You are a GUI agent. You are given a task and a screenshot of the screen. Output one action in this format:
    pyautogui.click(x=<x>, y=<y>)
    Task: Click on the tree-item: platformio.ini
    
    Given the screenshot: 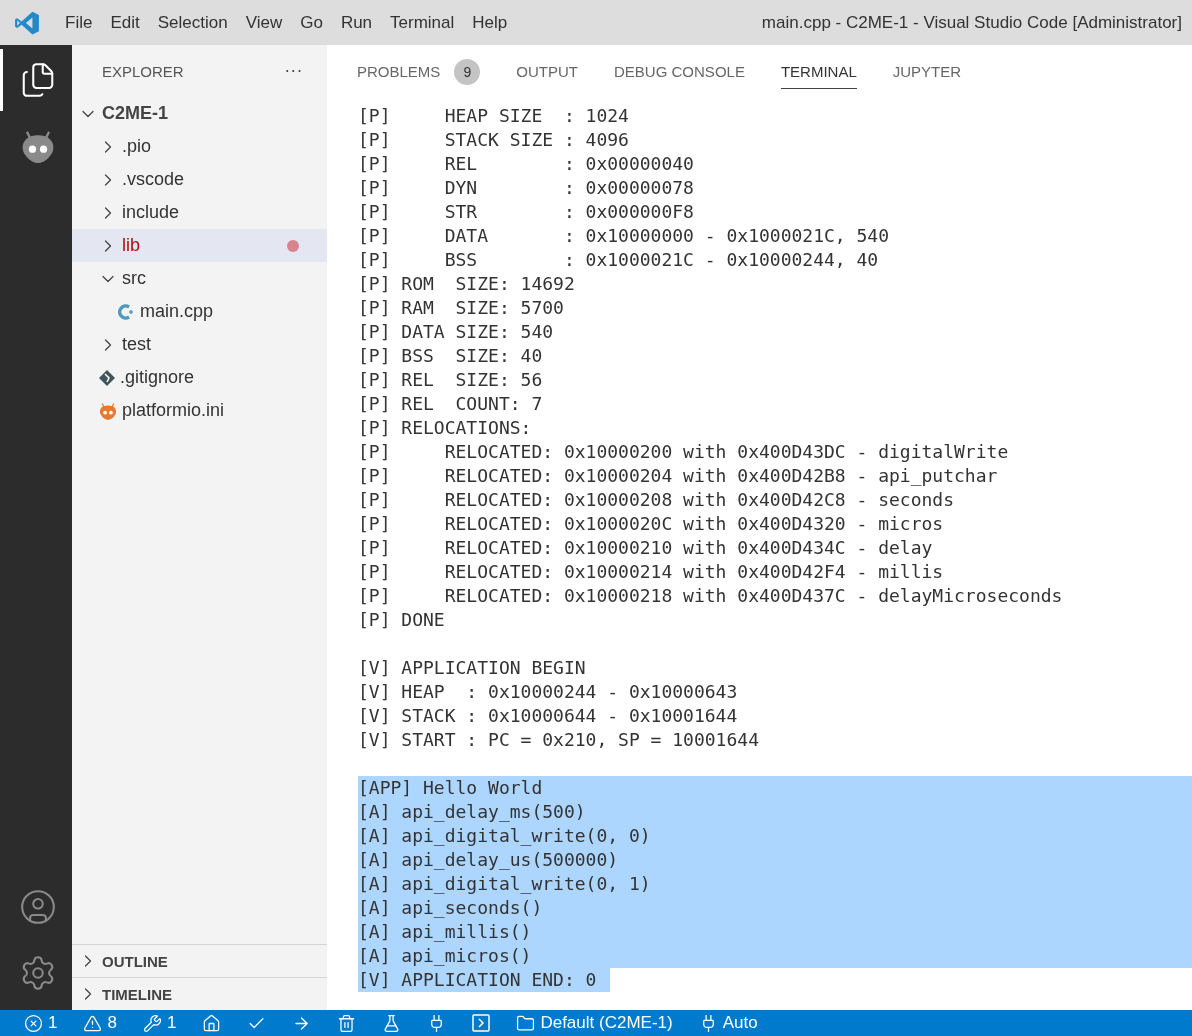 What is the action you would take?
    pyautogui.click(x=199, y=410)
    